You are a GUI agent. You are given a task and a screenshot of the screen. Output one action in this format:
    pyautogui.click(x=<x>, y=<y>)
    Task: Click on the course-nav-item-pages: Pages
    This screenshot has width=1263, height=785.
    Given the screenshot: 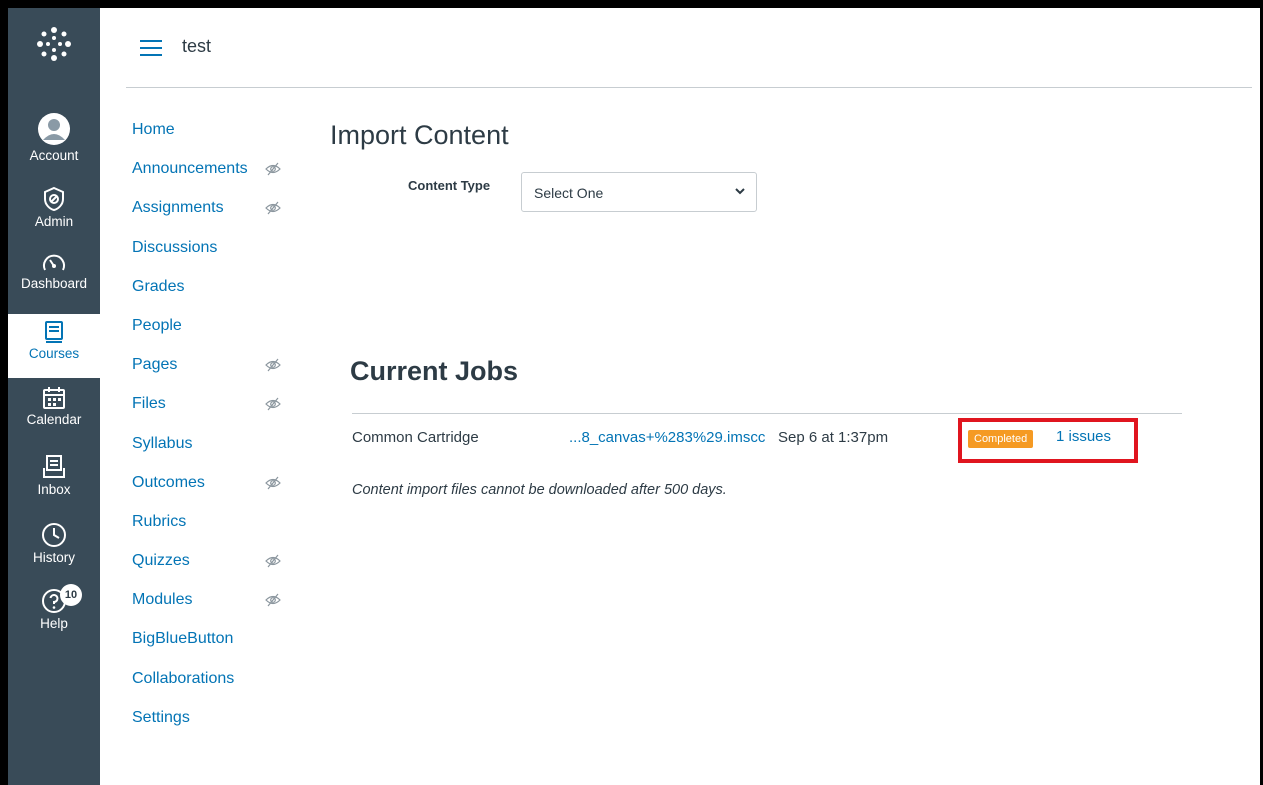 What is the action you would take?
    pyautogui.click(x=217, y=374)
    